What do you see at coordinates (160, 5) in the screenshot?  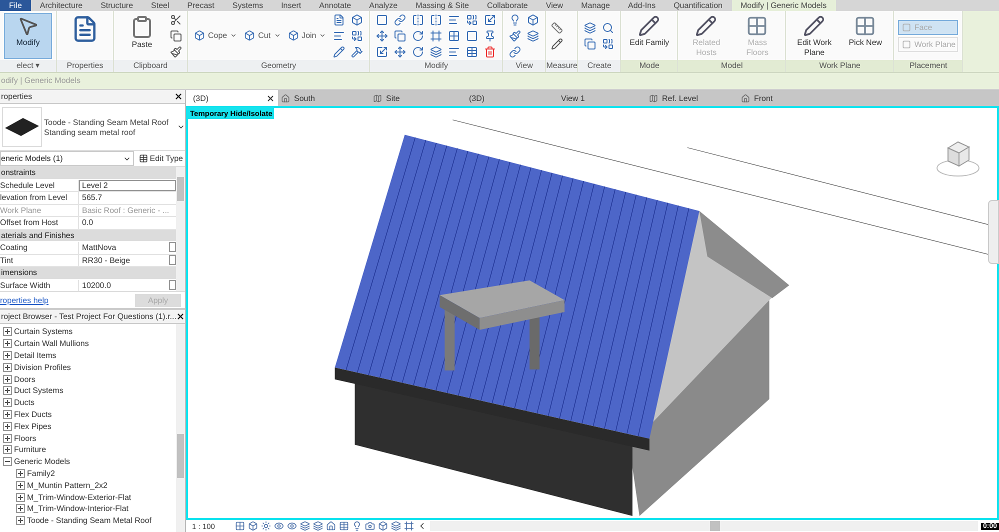 I see `ribbon-tab: Steel` at bounding box center [160, 5].